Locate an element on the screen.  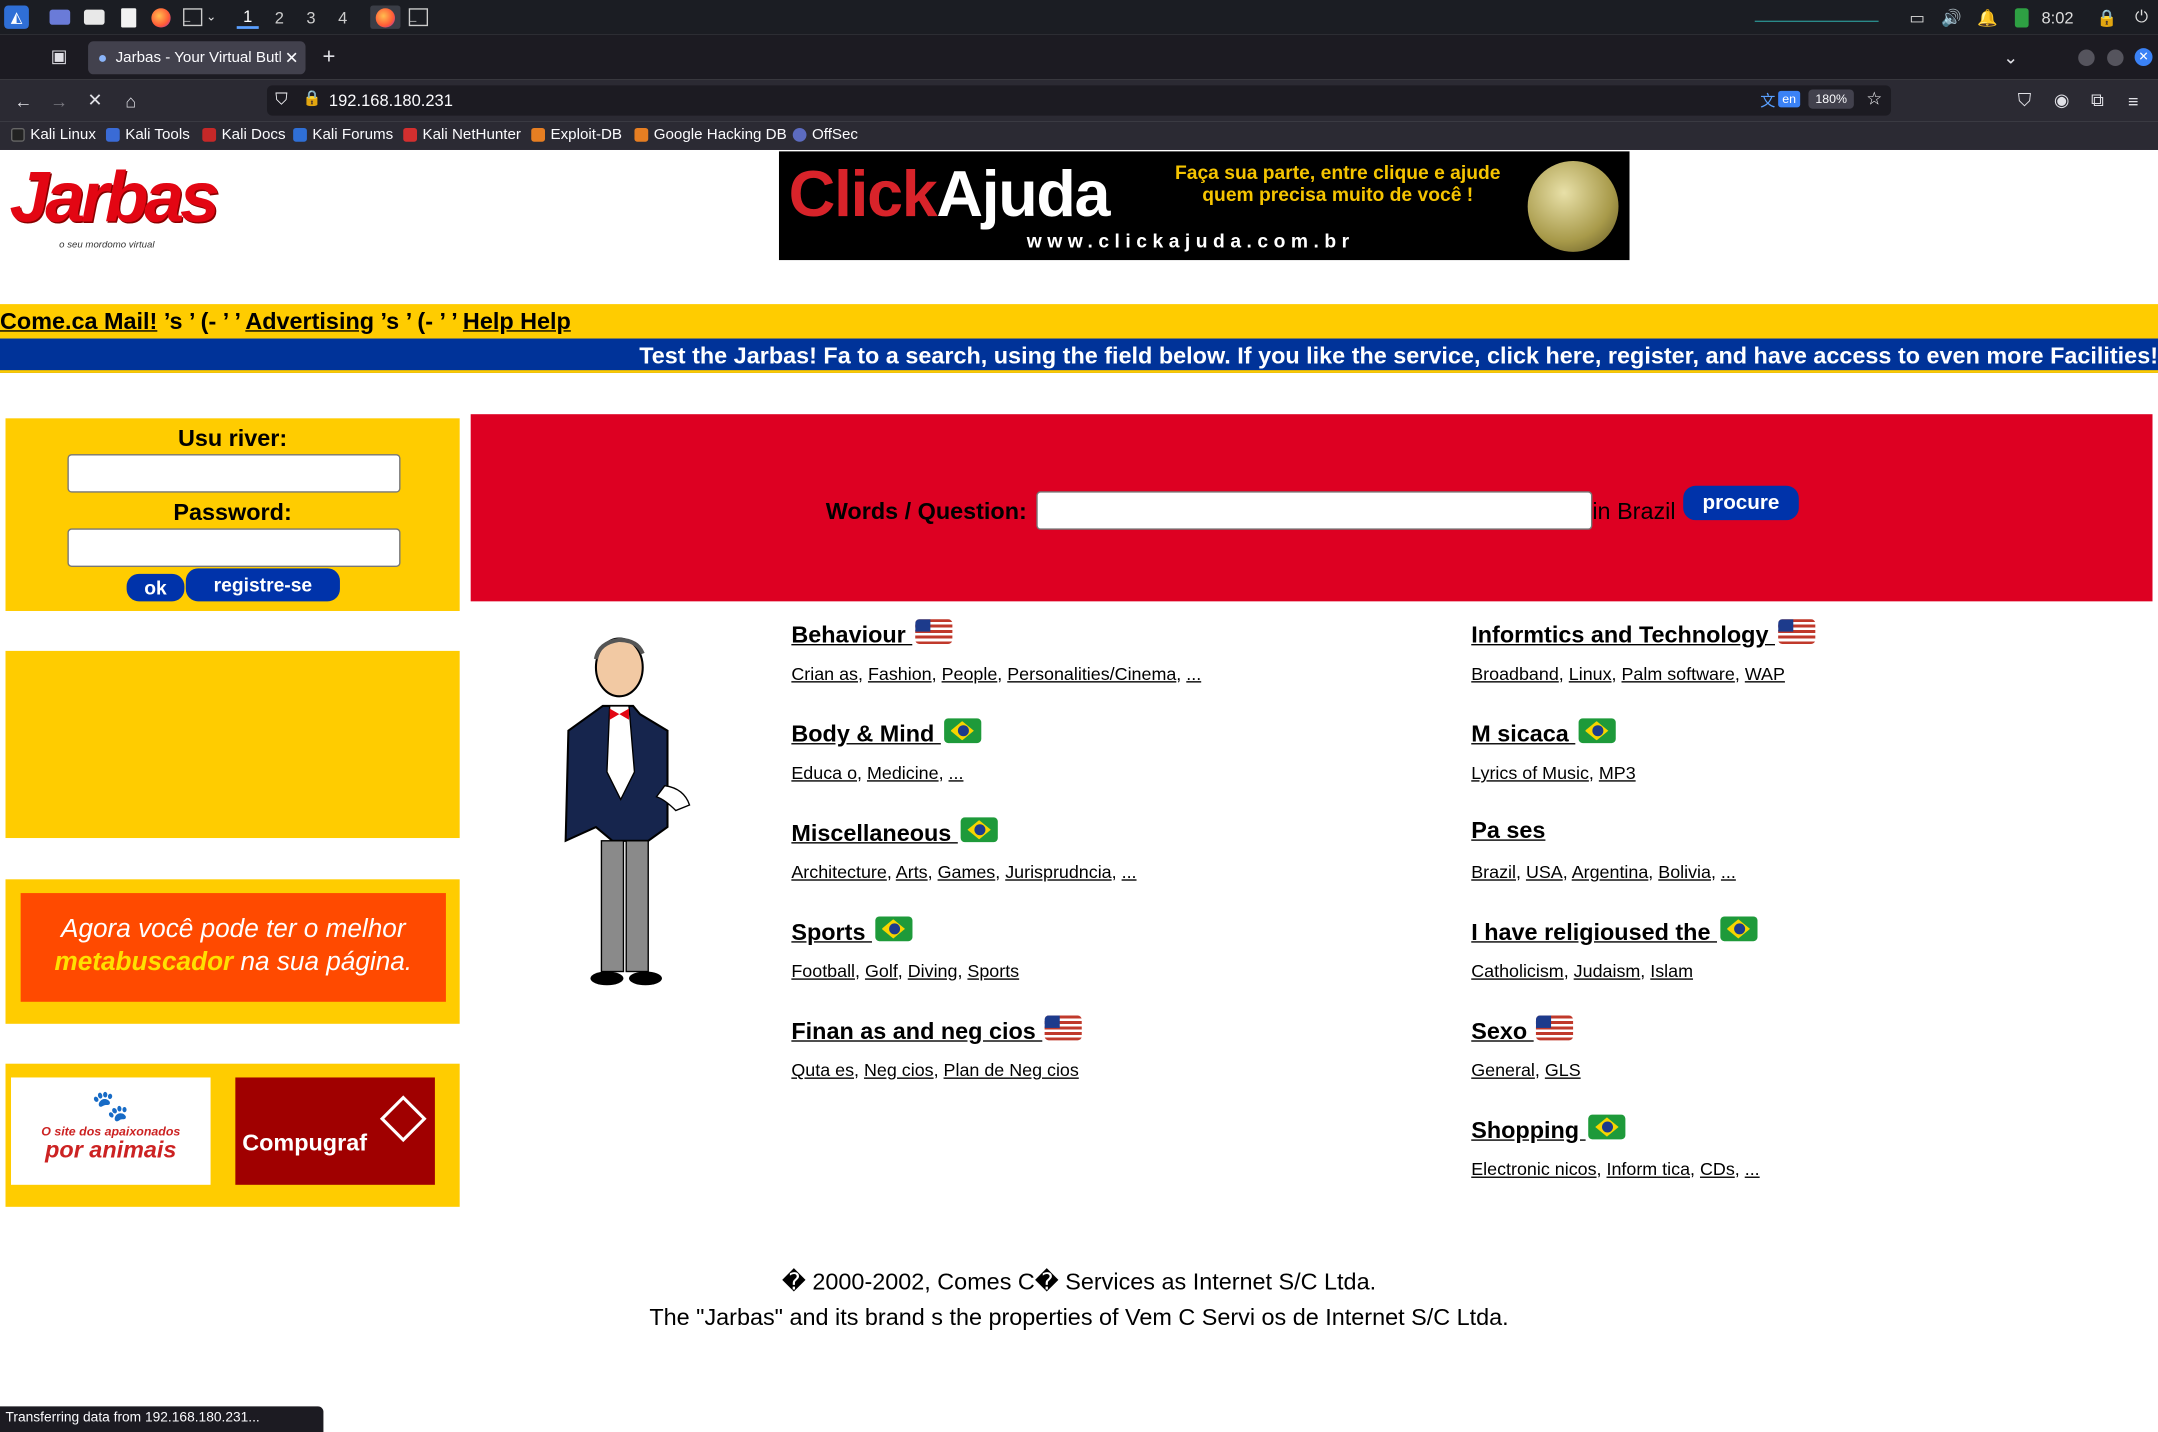
category-left-2: Miscellaneous is located at coordinates (894, 832).